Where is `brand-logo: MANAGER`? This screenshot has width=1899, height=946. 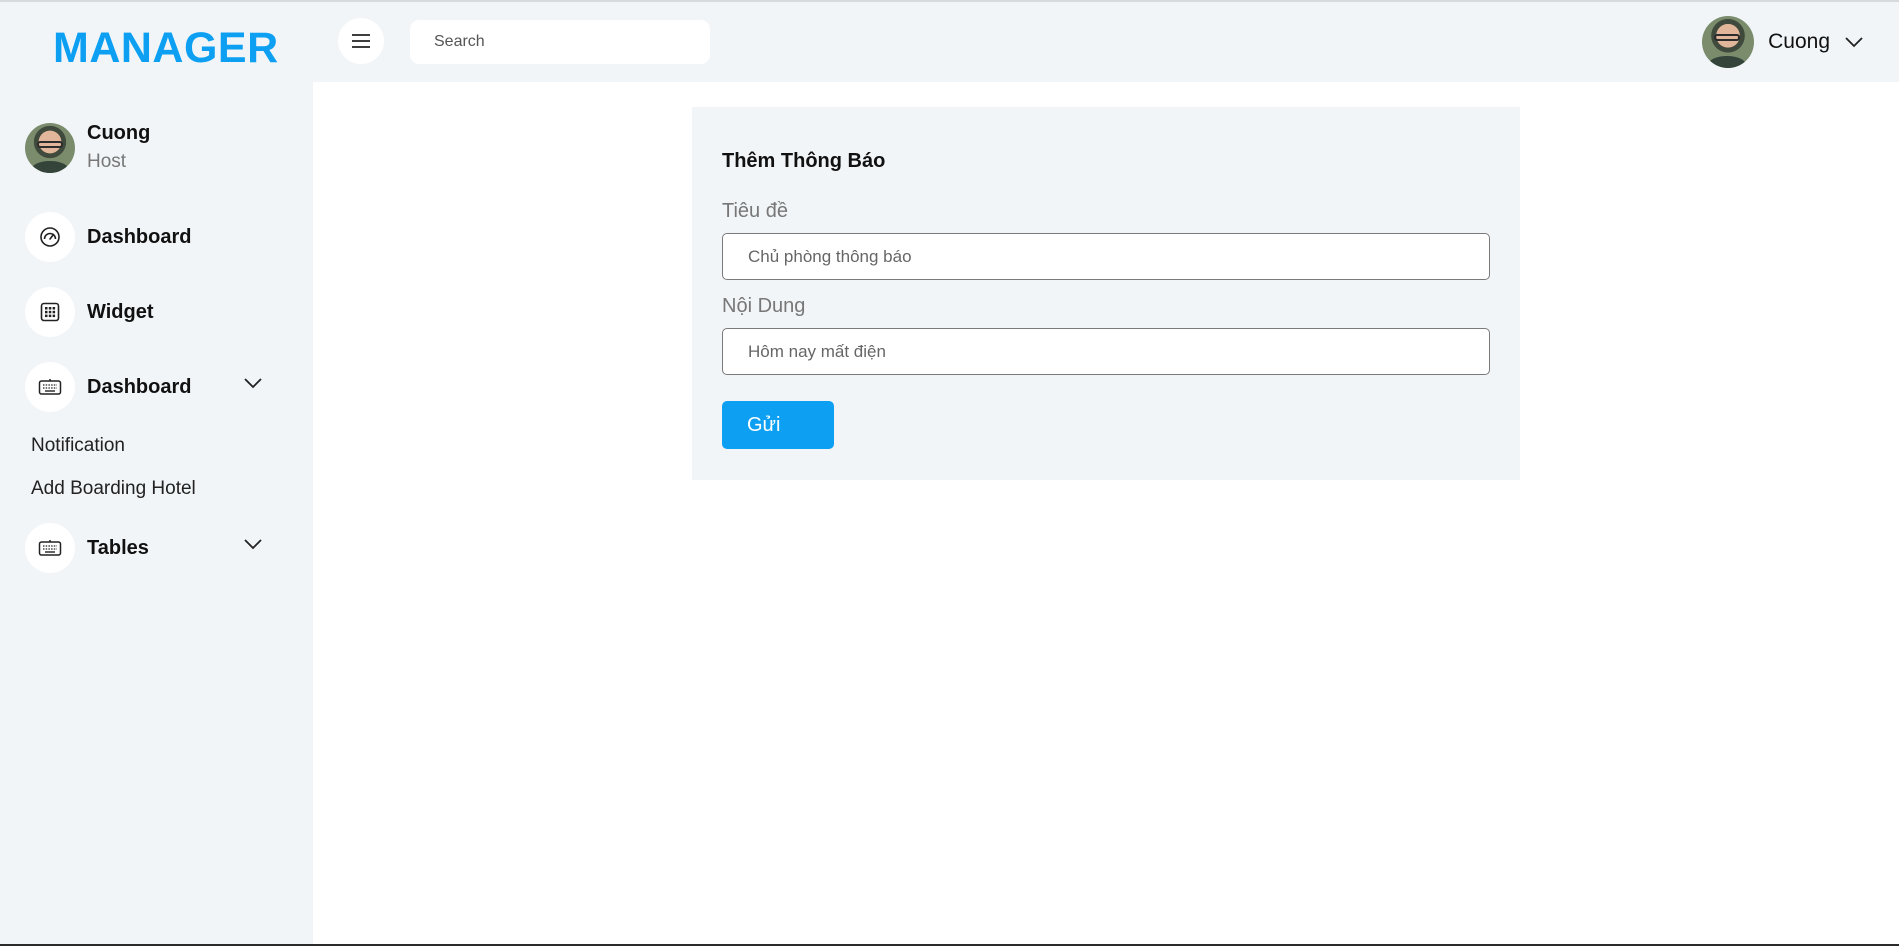
brand-logo: MANAGER is located at coordinates (166, 48).